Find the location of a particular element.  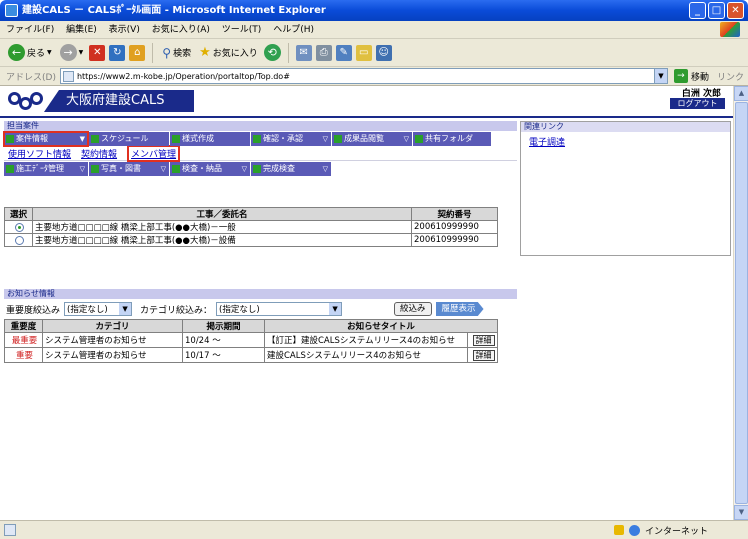

favorites-button: ★ お気に入り is located at coordinates (228, 53).